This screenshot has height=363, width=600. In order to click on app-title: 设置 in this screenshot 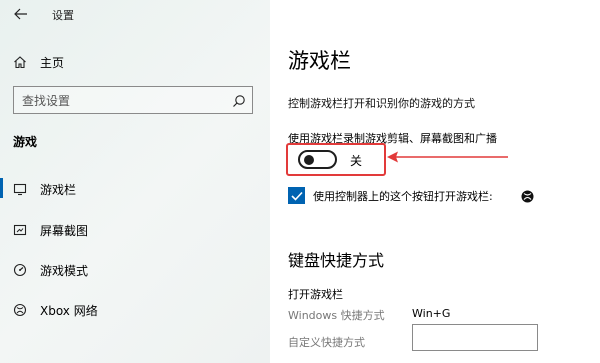, I will do `click(63, 15)`.